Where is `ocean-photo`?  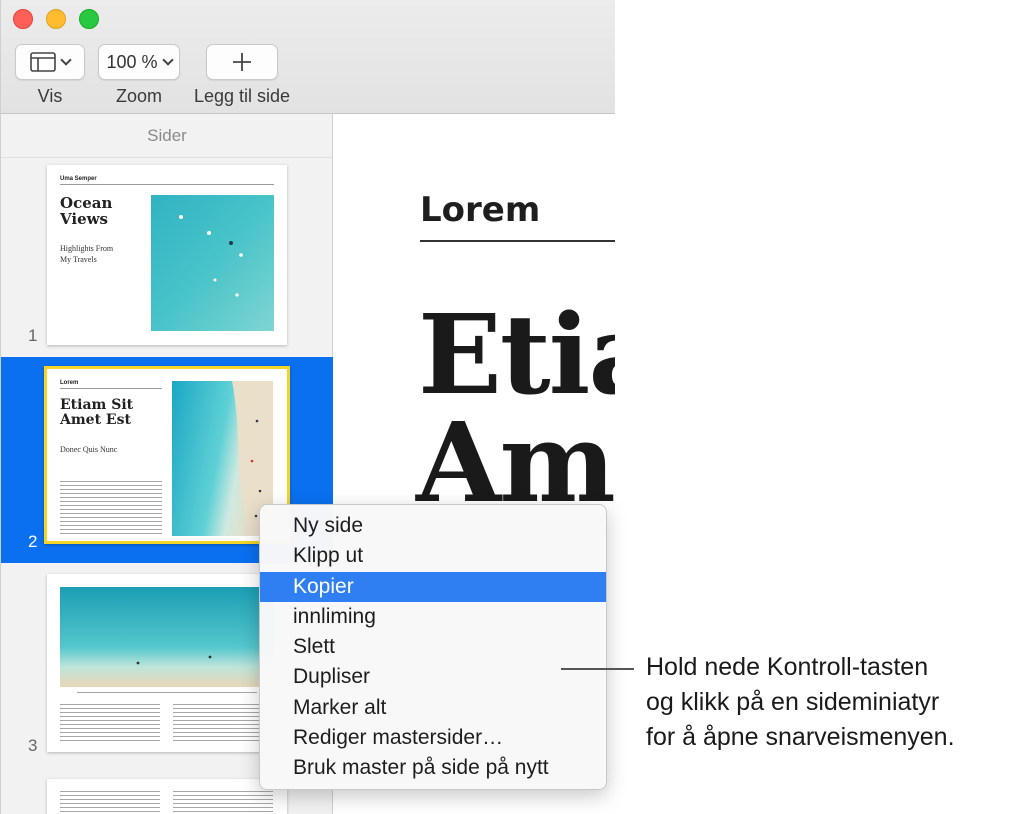
ocean-photo is located at coordinates (212, 263).